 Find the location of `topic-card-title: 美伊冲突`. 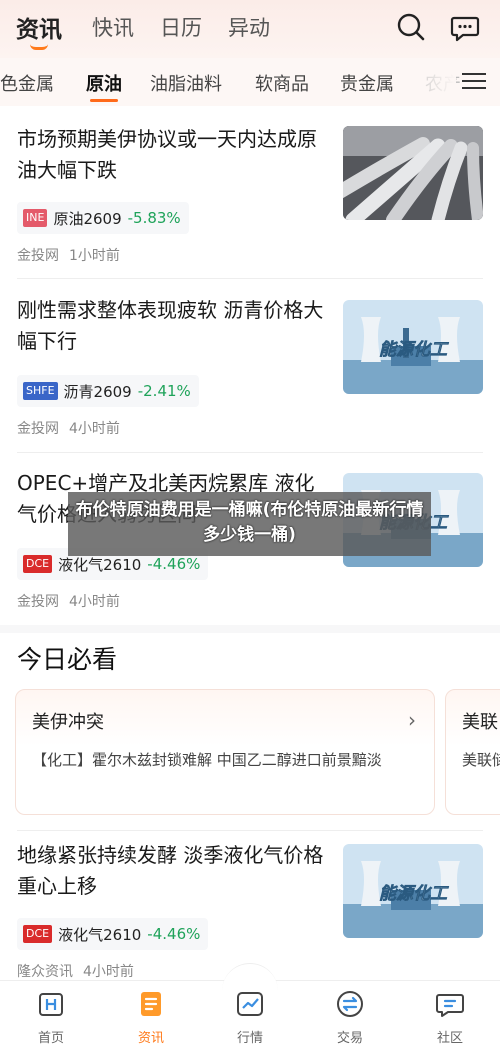

topic-card-title: 美伊冲突 is located at coordinates (68, 721).